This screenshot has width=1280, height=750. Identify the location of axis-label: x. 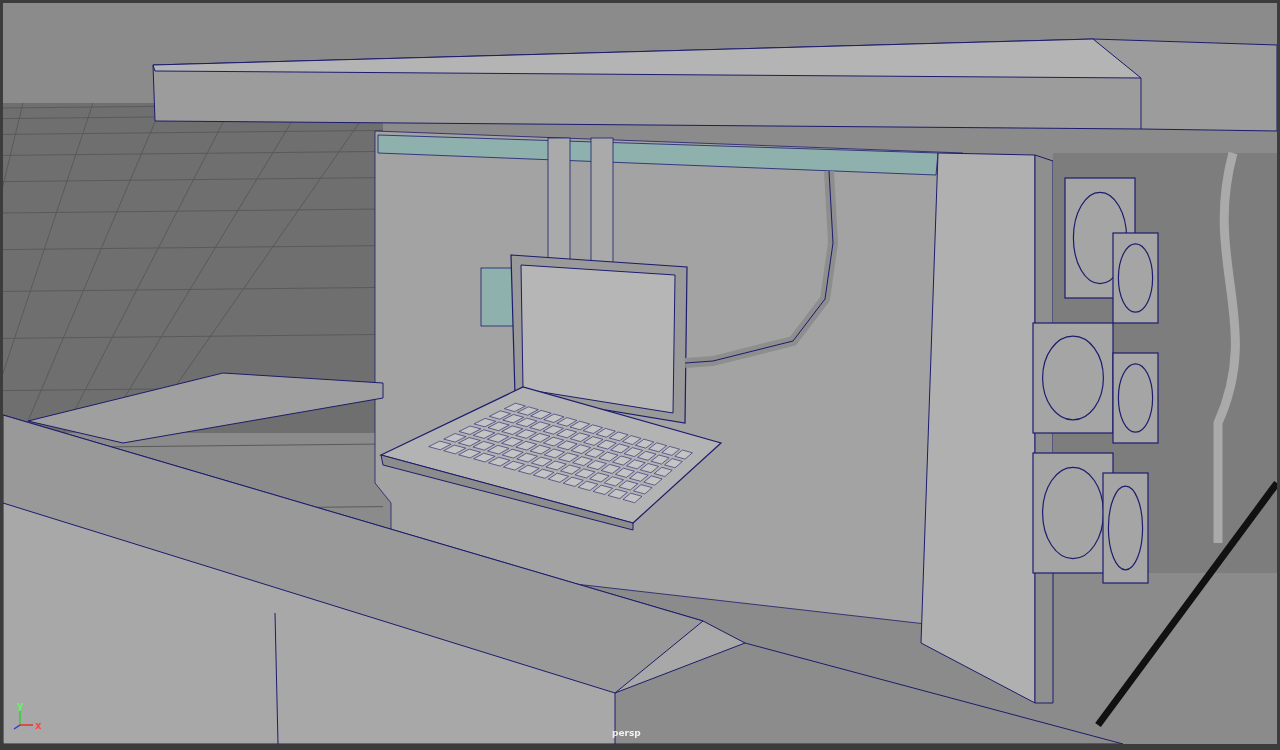
(38, 725).